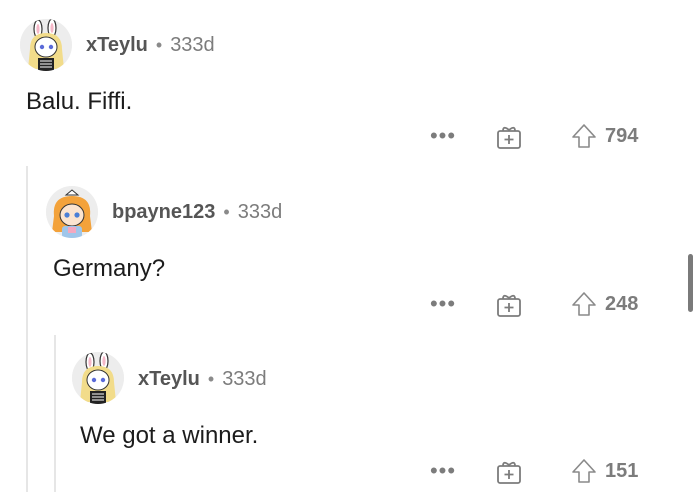 The width and height of the screenshot is (700, 492). What do you see at coordinates (534, 304) in the screenshot?
I see `comment-actions: ••• 248` at bounding box center [534, 304].